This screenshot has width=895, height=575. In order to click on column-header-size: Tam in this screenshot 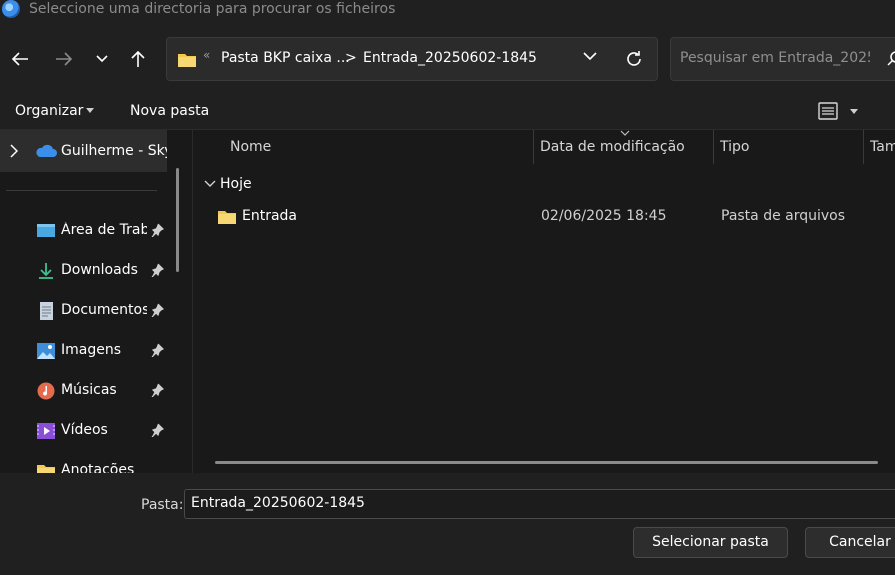, I will do `click(882, 147)`.